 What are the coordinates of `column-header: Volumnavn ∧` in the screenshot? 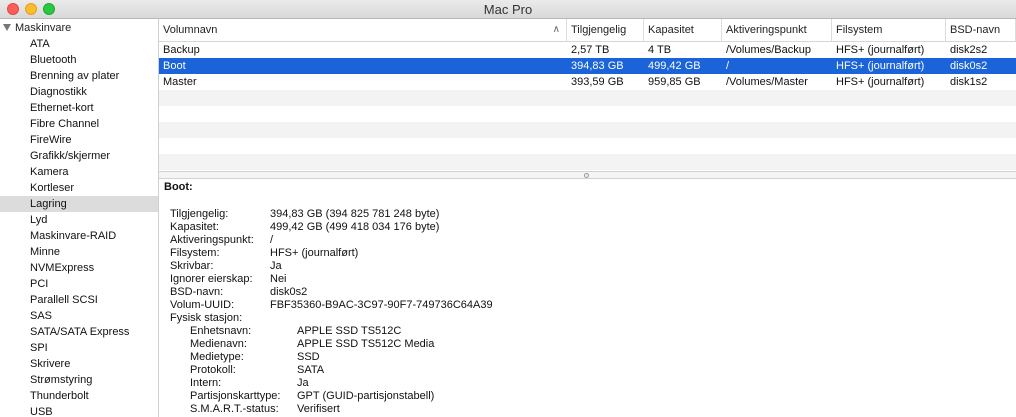 It's located at (363, 30).